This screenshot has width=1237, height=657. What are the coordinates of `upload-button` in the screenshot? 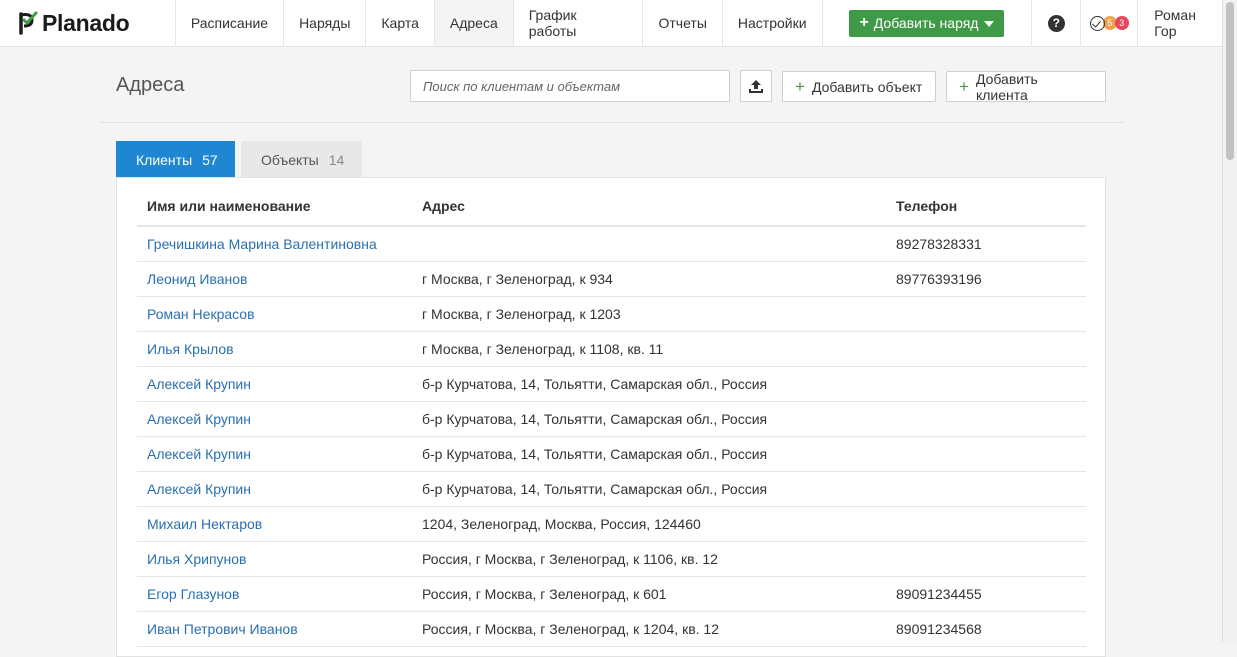 It's located at (756, 86).